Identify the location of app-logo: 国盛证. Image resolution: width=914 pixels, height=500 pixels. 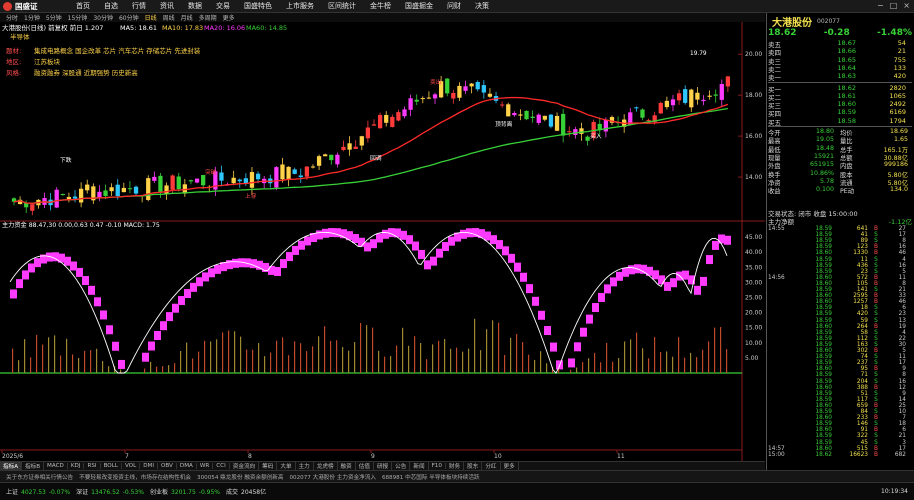
(31, 6).